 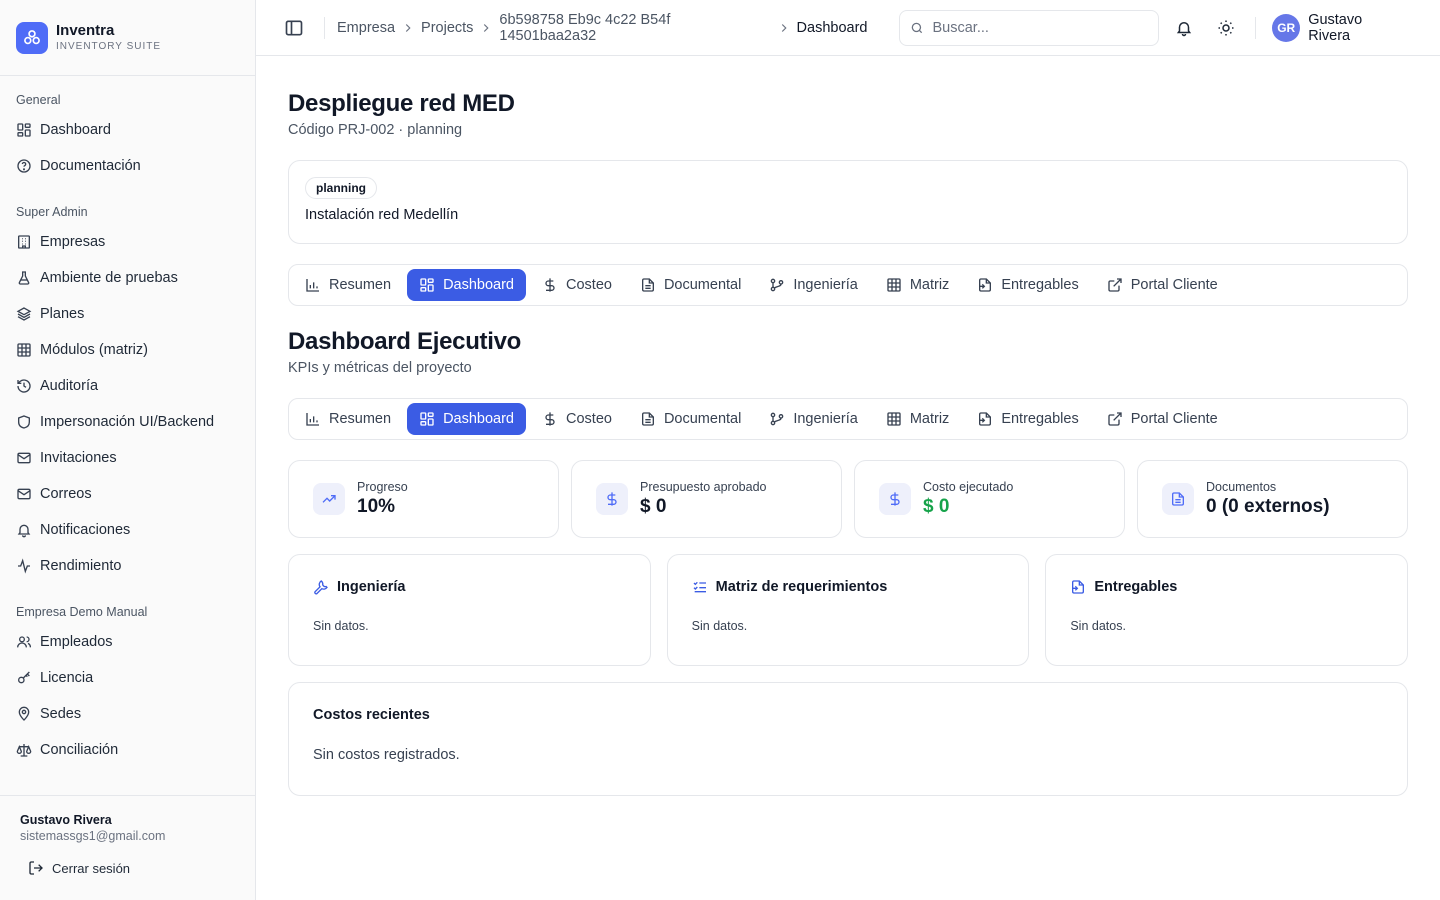 What do you see at coordinates (127, 566) in the screenshot?
I see `sidebar-item-rendimiento: Rendimiento` at bounding box center [127, 566].